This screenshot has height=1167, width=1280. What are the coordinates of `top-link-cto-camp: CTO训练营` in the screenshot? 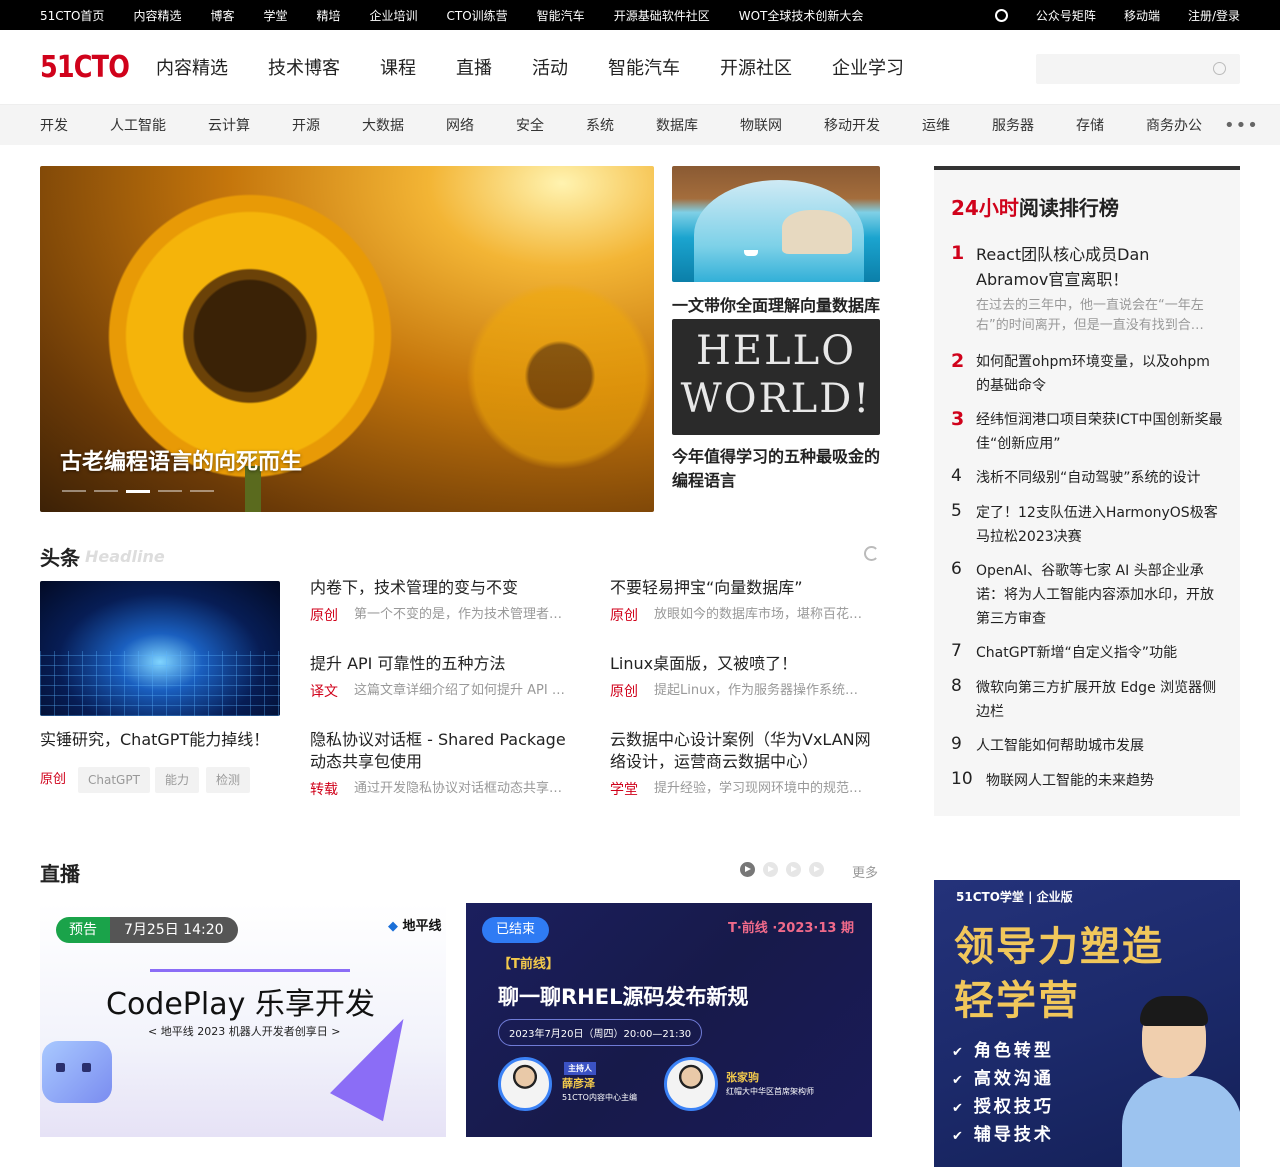 It's located at (477, 15).